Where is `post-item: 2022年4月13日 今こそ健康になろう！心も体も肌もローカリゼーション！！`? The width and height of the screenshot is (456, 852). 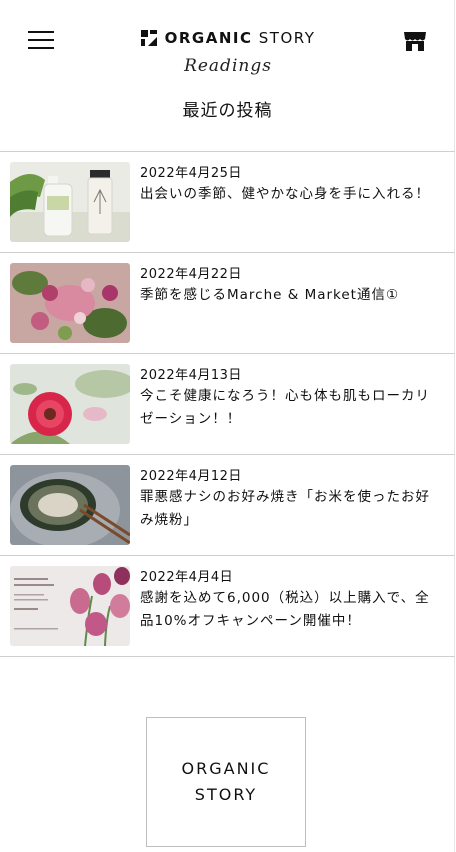 post-item: 2022年4月13日 今こそ健康になろう！心も体も肌もローカリゼーション！！ is located at coordinates (227, 404).